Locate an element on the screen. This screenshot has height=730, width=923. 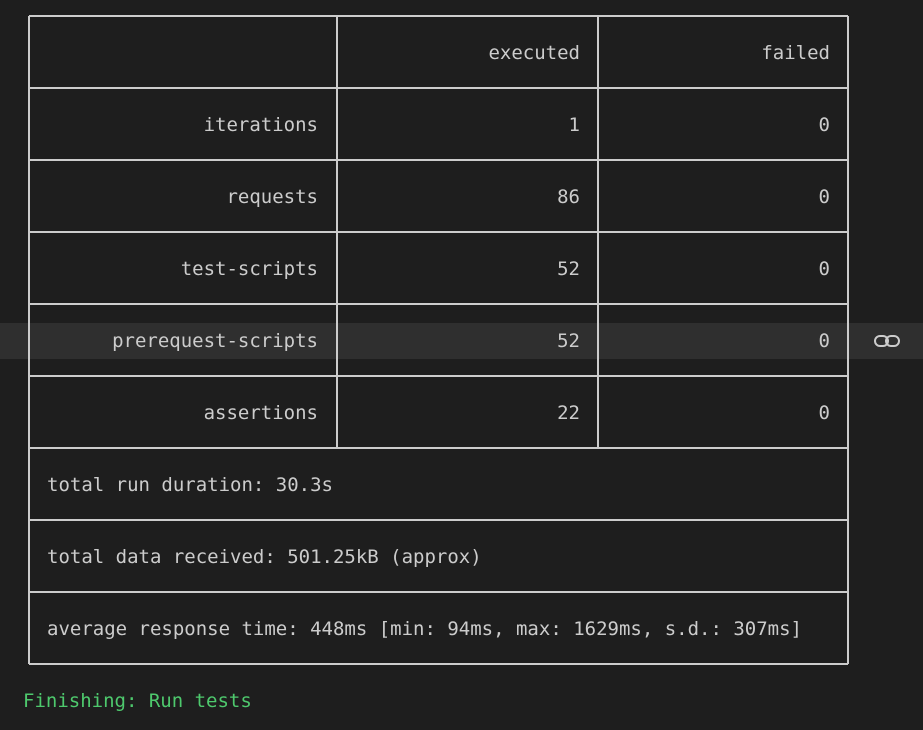
row-failed-requests: 0 is located at coordinates (824, 197).